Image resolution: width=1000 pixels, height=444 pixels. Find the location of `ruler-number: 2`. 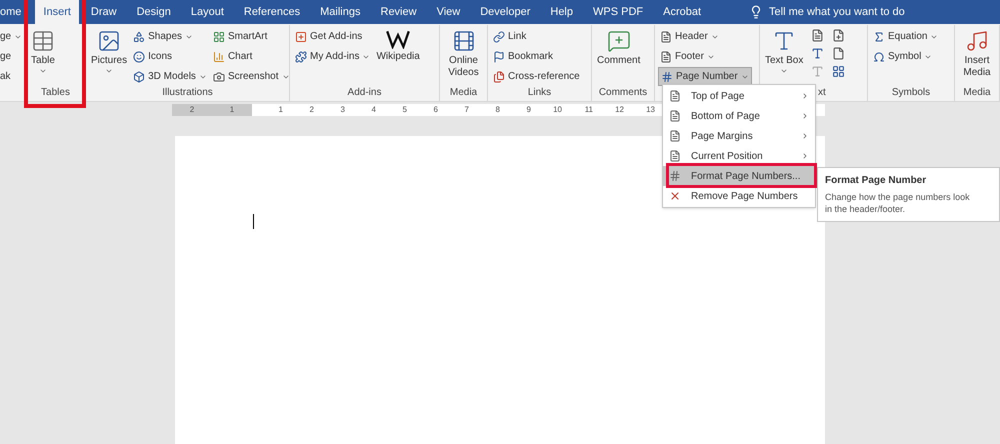

ruler-number: 2 is located at coordinates (311, 110).